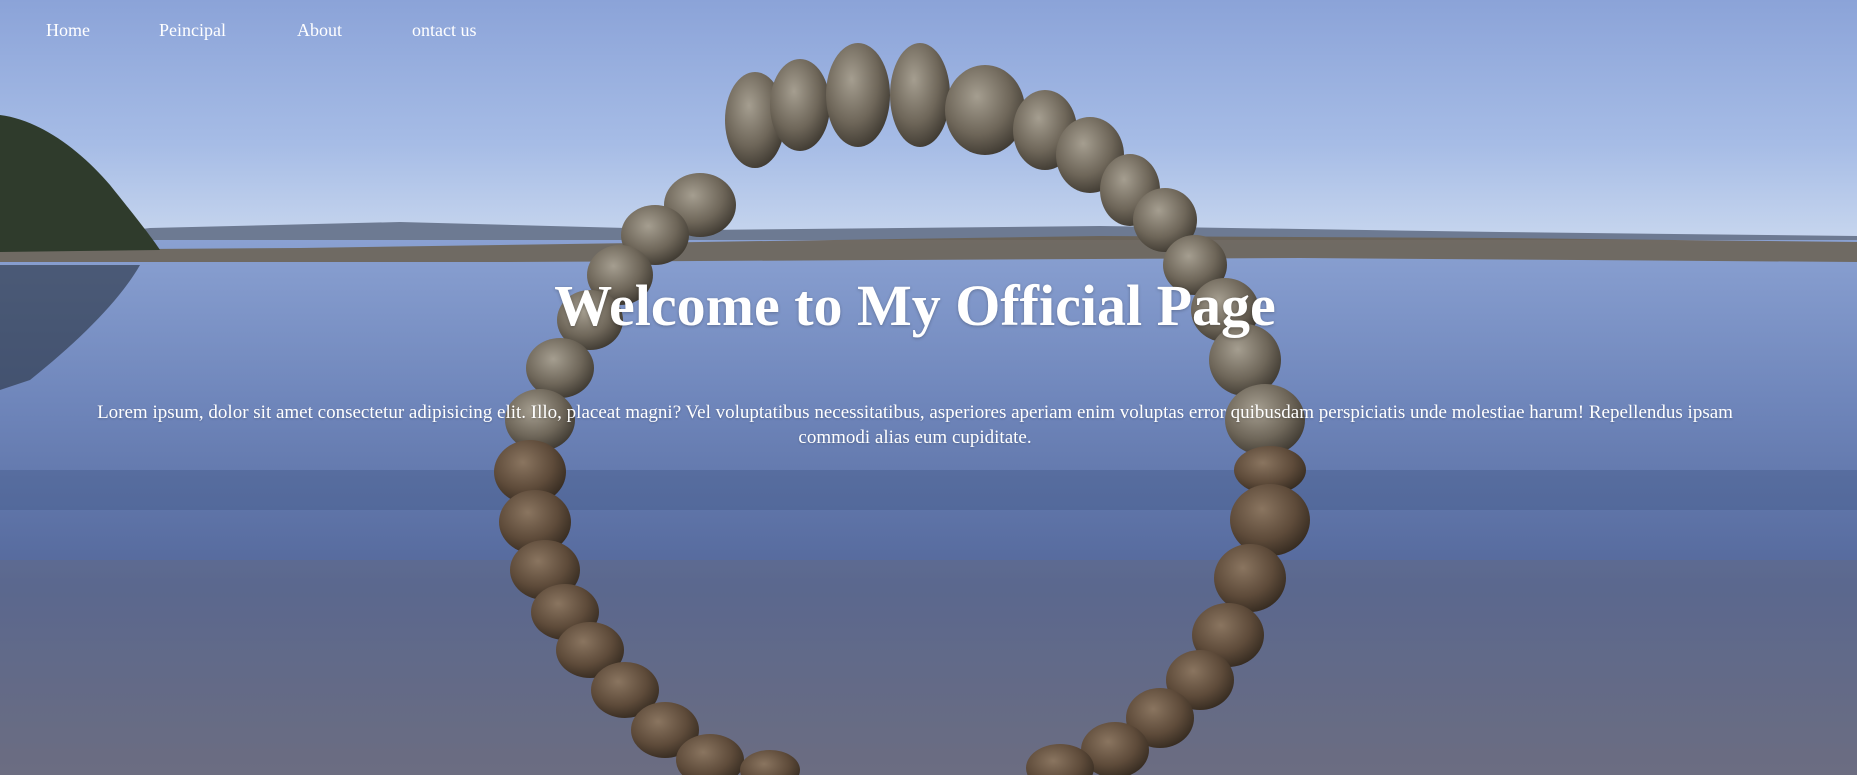 The width and height of the screenshot is (1857, 775). Describe the element at coordinates (928, 30) in the screenshot. I see `top-navigation: Home Peincipal About ontact us` at that location.